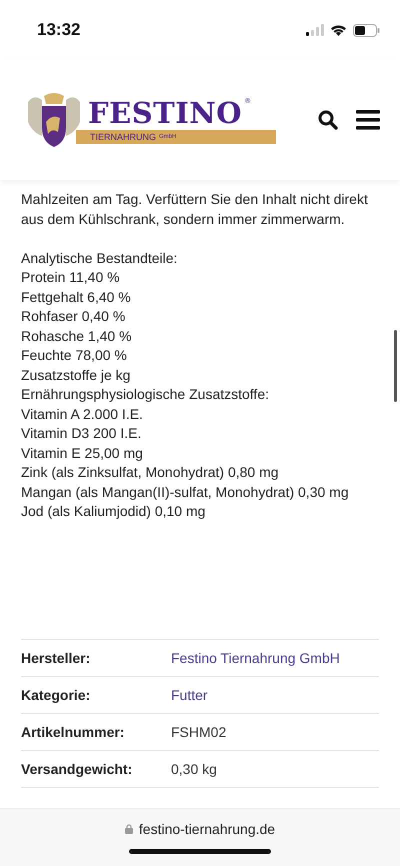 The height and width of the screenshot is (866, 400). I want to click on detail-label: Hersteller:, so click(56, 658).